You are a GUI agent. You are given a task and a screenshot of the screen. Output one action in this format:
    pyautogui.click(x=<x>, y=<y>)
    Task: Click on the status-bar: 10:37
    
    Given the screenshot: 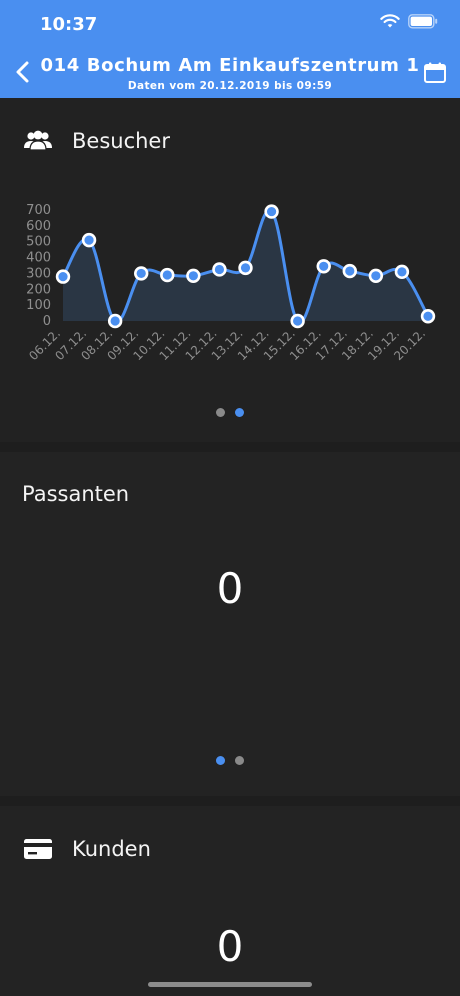 What is the action you would take?
    pyautogui.click(x=230, y=25)
    